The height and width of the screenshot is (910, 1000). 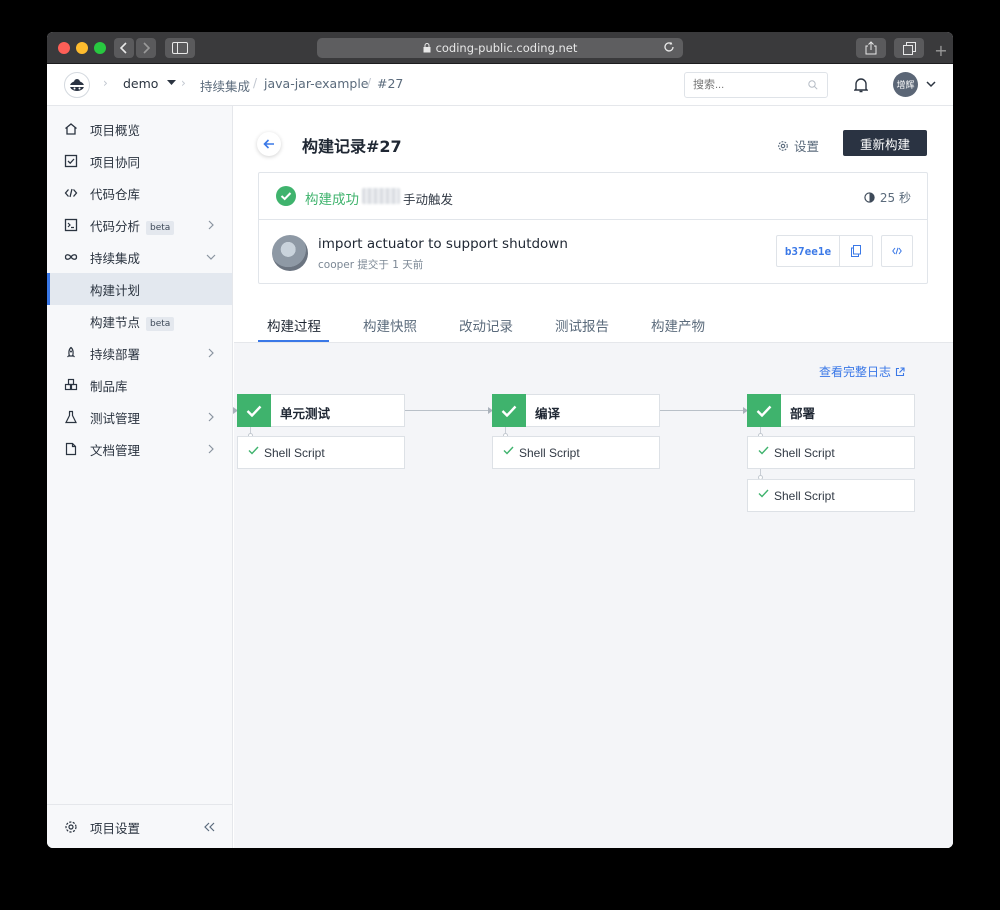 I want to click on rebuild-button: 重新构建, so click(x=885, y=143).